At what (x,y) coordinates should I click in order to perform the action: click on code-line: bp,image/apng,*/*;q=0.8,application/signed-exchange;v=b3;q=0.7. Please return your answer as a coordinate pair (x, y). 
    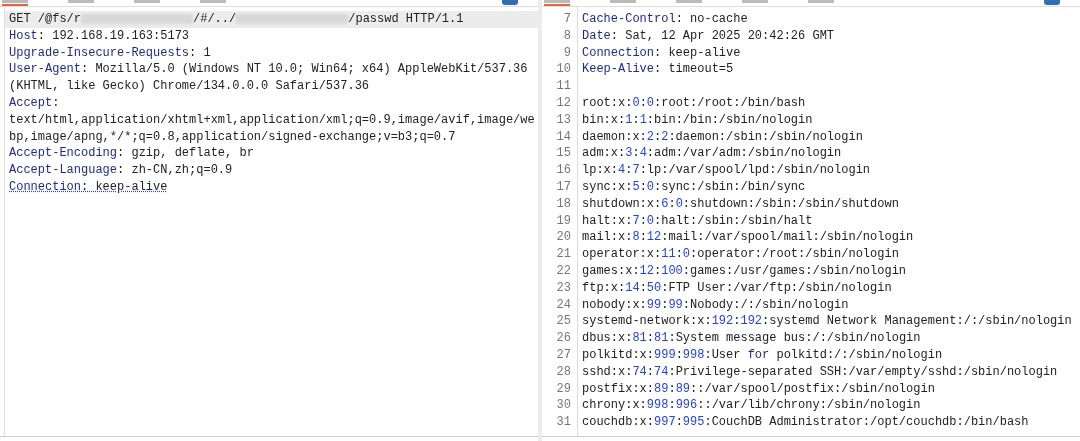
    Looking at the image, I should click on (232, 137).